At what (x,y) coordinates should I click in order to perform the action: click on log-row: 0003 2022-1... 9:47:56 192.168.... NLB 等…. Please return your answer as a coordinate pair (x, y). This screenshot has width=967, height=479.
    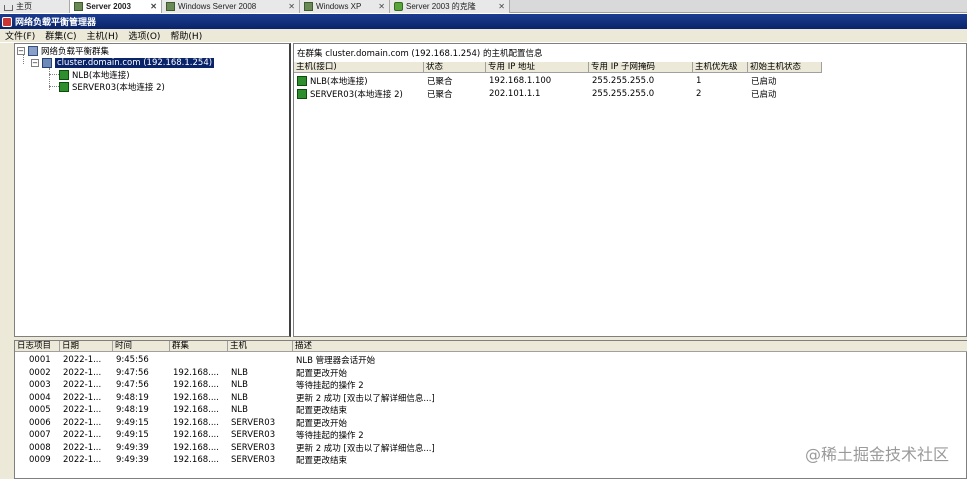
    Looking at the image, I should click on (484, 385).